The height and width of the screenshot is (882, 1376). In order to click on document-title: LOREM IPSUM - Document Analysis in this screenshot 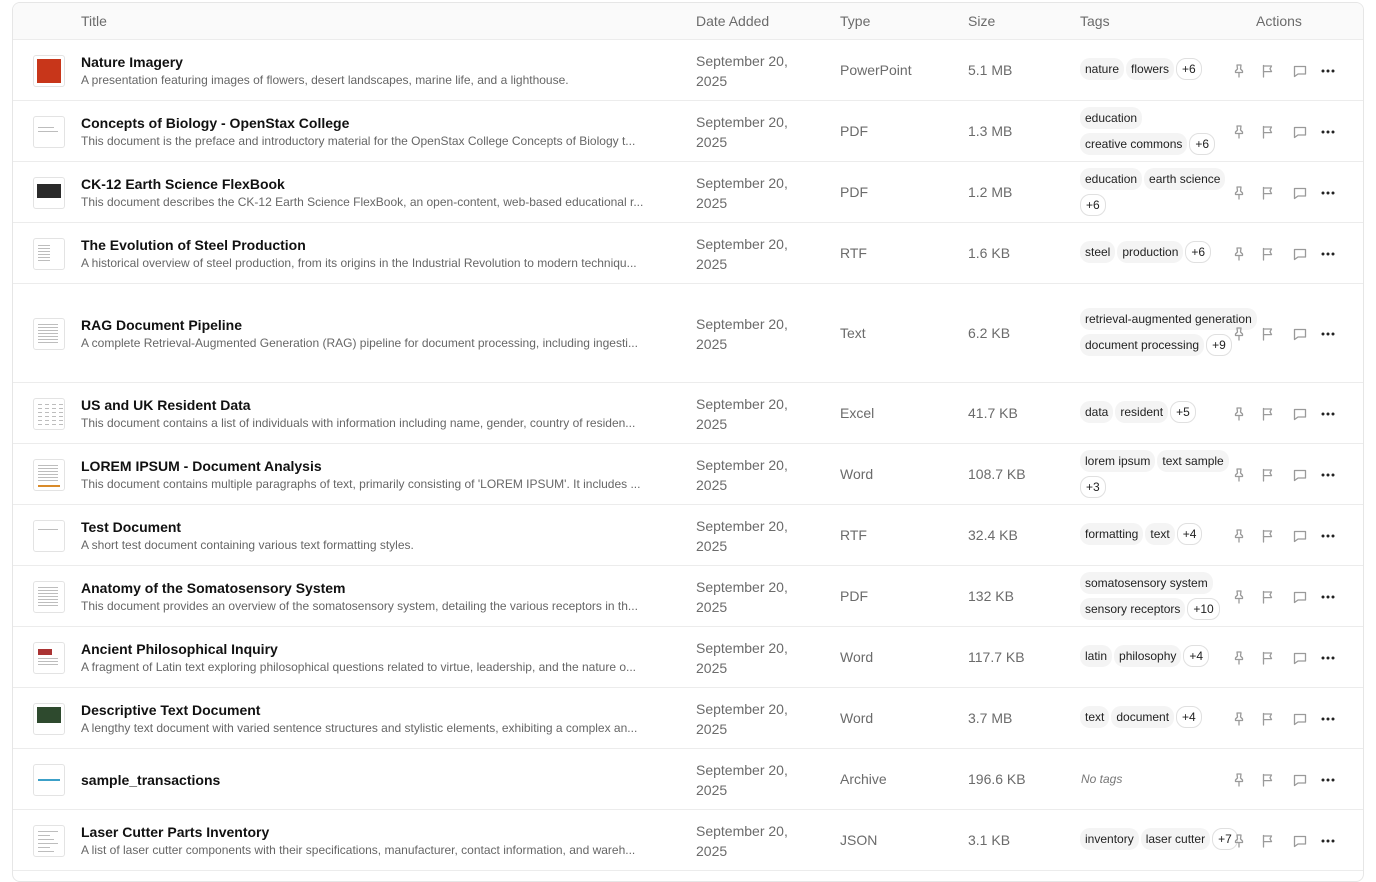, I will do `click(381, 466)`.